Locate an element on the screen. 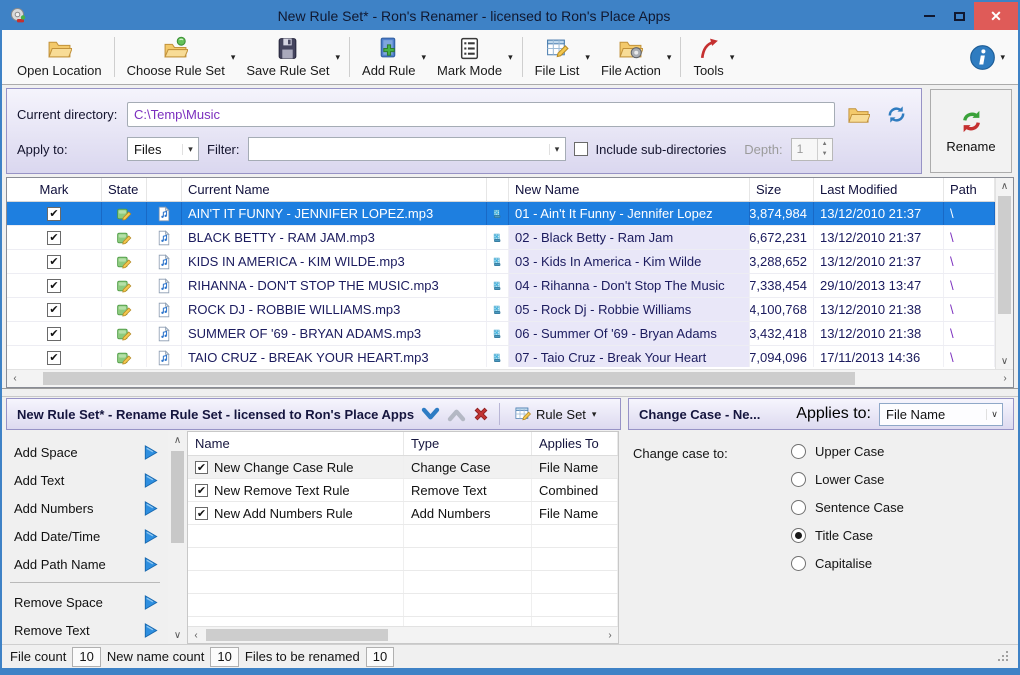 The width and height of the screenshot is (1020, 675). sidebar-item-add-text: Add Text is located at coordinates (87, 480).